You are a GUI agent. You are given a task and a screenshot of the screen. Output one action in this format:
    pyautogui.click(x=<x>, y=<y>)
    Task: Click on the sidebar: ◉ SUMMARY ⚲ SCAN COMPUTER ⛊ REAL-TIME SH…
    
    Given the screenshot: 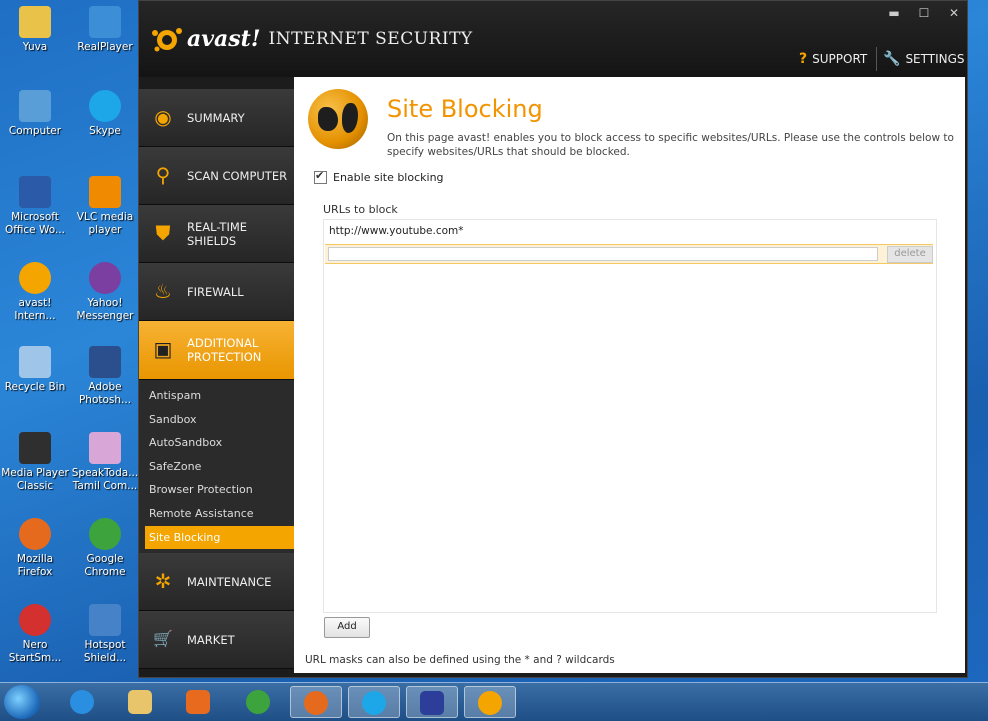 What is the action you would take?
    pyautogui.click(x=216, y=379)
    